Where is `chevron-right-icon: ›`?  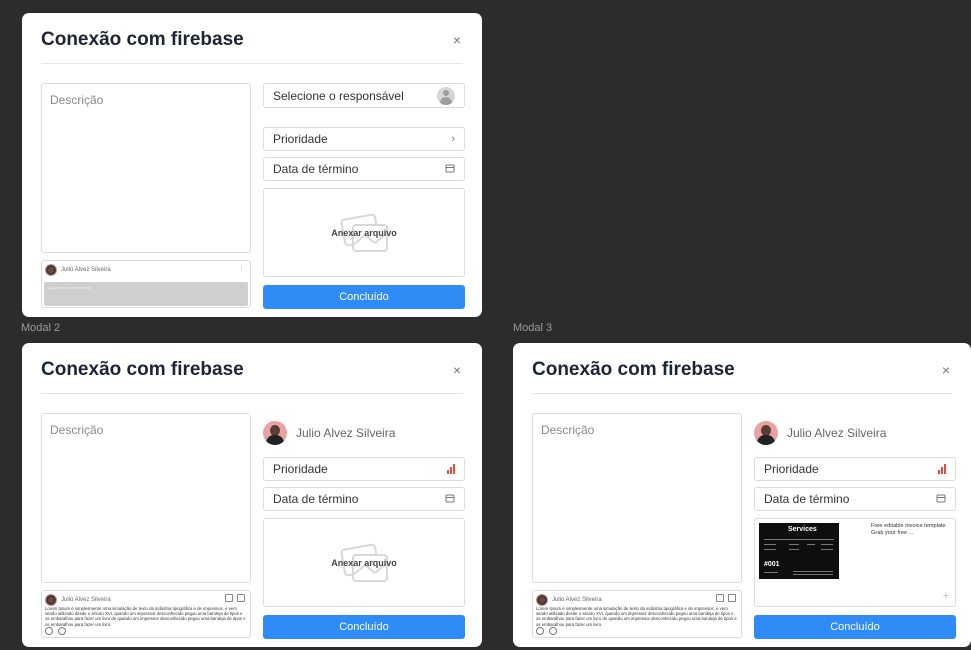 chevron-right-icon: › is located at coordinates (453, 139).